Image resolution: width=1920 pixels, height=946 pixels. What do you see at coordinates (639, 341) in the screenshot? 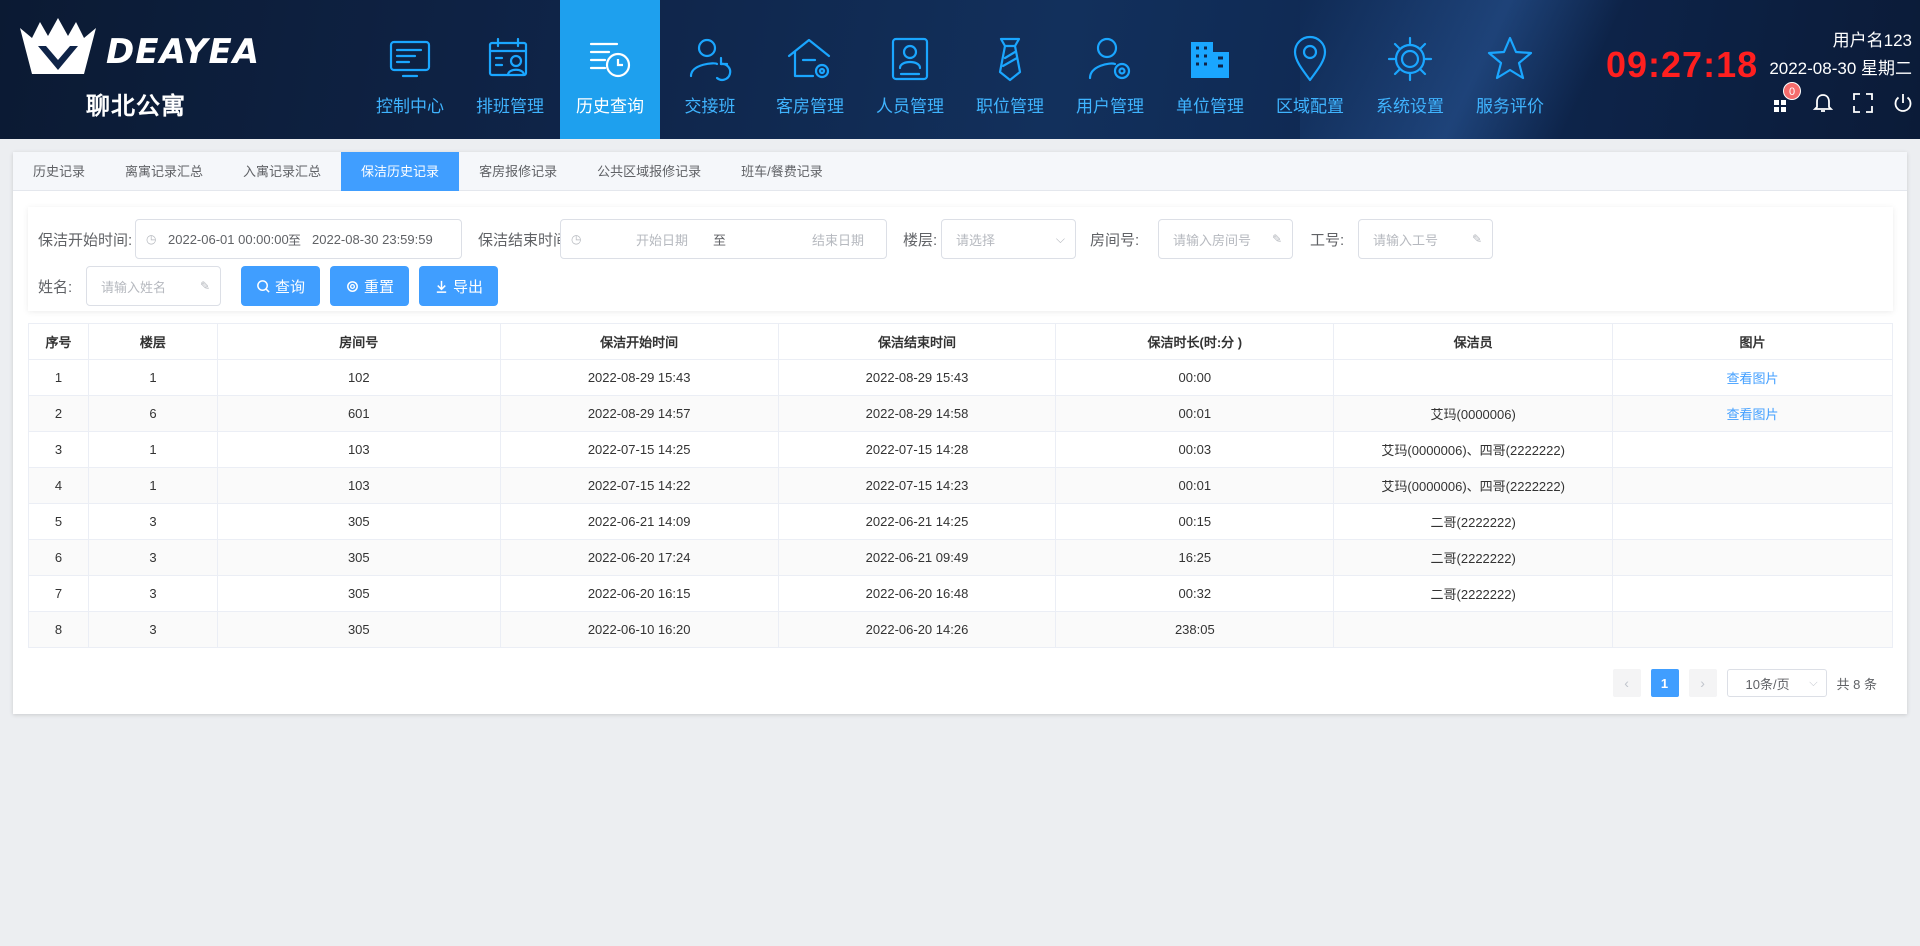
I see `column-header: 保洁开始时间` at bounding box center [639, 341].